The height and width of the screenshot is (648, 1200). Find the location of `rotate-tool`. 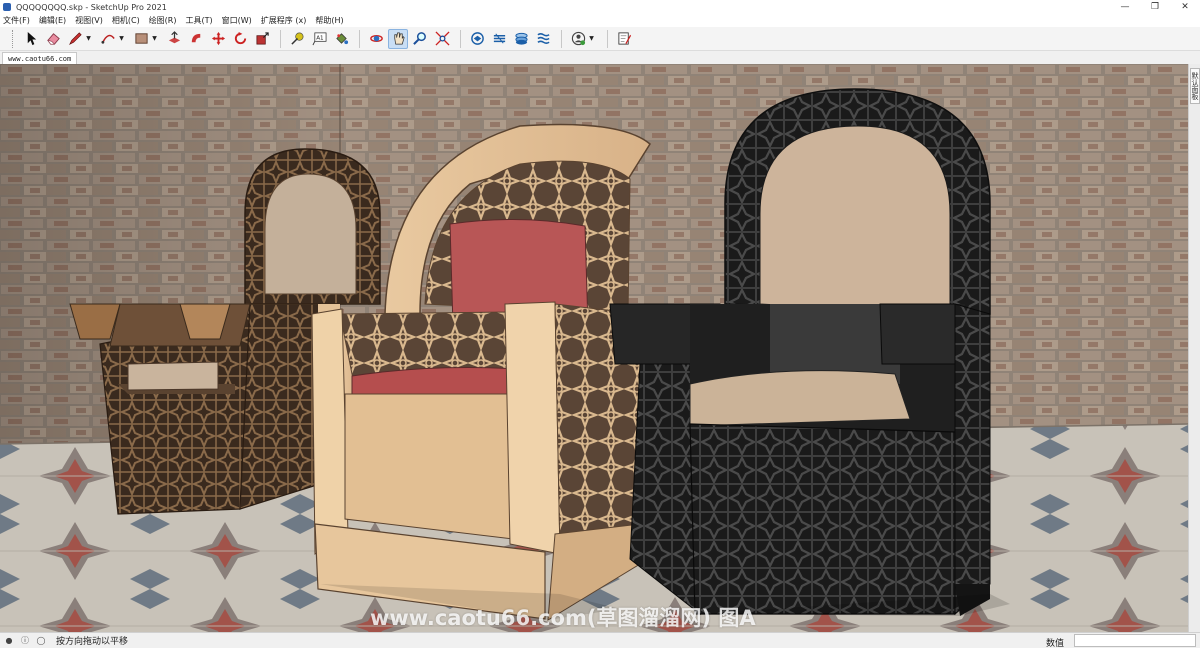

rotate-tool is located at coordinates (240, 39).